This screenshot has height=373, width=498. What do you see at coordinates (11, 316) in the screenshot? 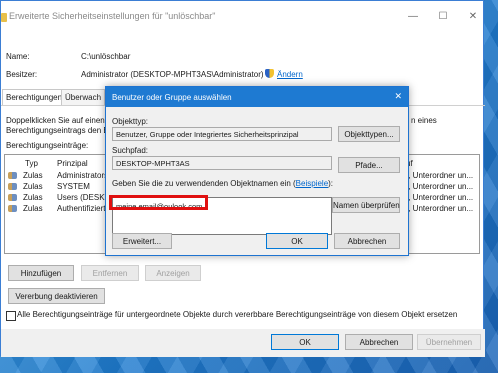
I see `replace-entries-checkbox` at bounding box center [11, 316].